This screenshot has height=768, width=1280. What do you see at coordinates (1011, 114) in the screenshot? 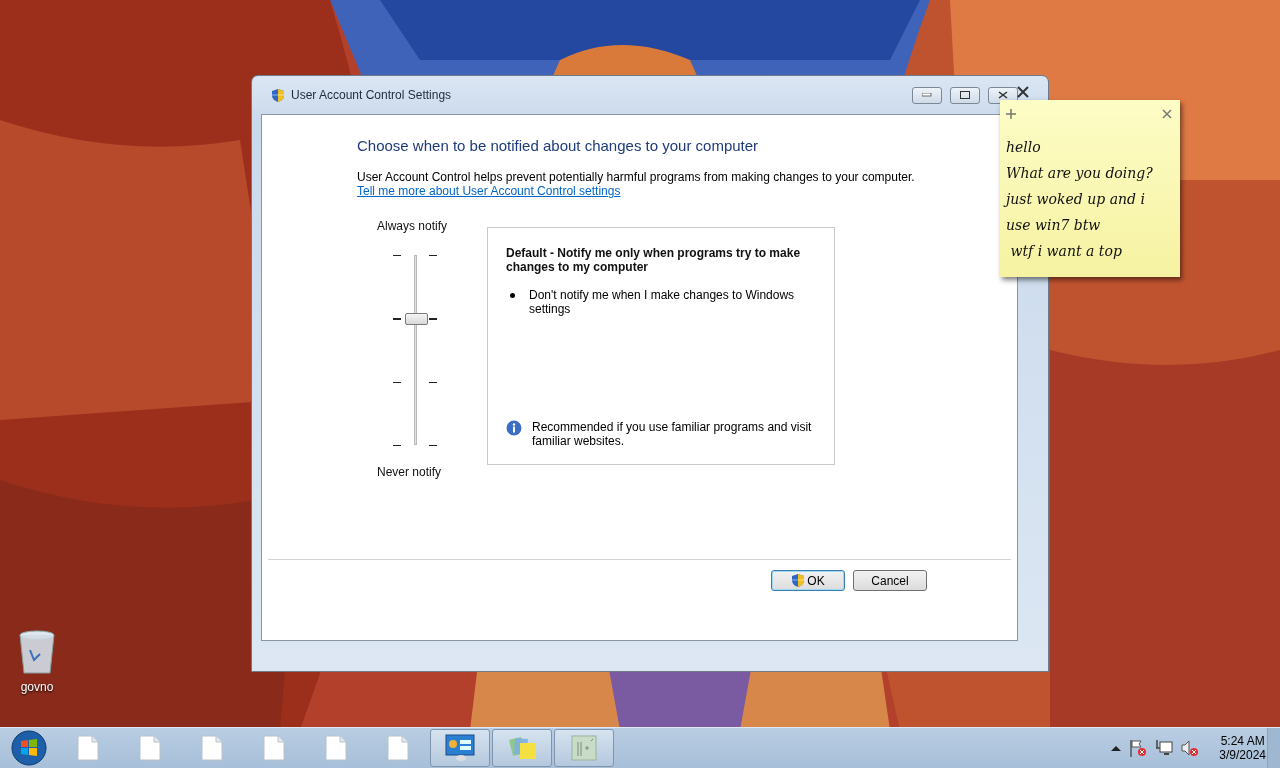
I see `add-icon` at bounding box center [1011, 114].